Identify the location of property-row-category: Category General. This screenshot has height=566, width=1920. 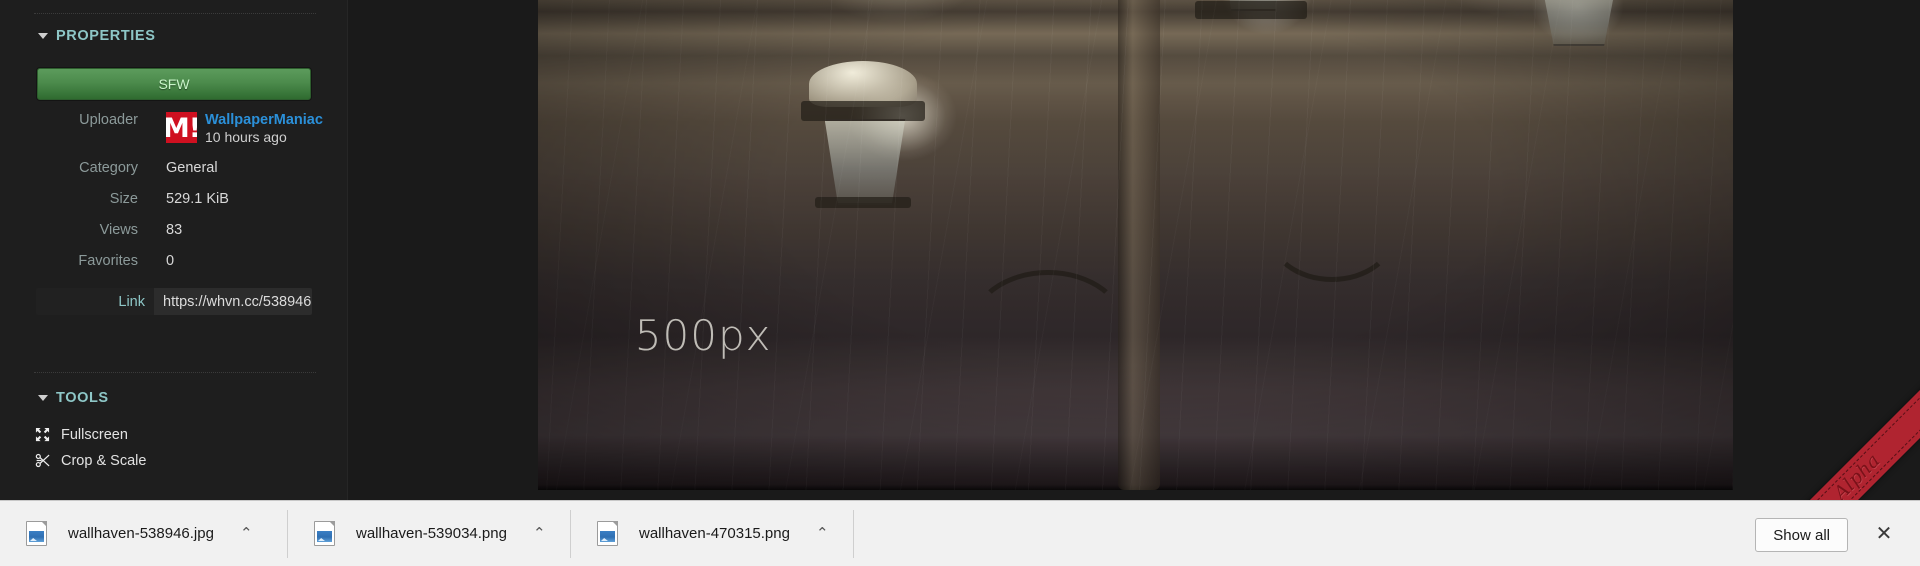
(174, 168).